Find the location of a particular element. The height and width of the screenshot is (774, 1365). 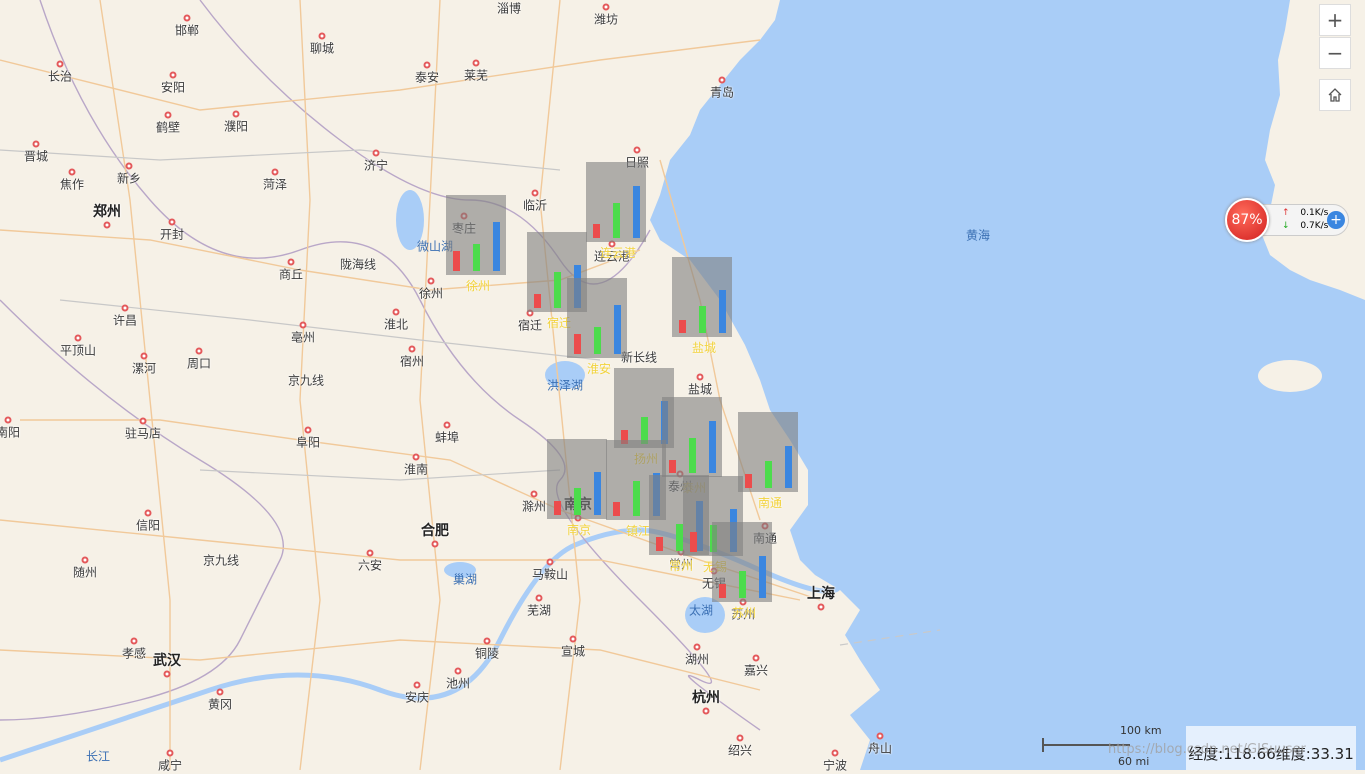

chart-city-label: 淮安 is located at coordinates (599, 369).